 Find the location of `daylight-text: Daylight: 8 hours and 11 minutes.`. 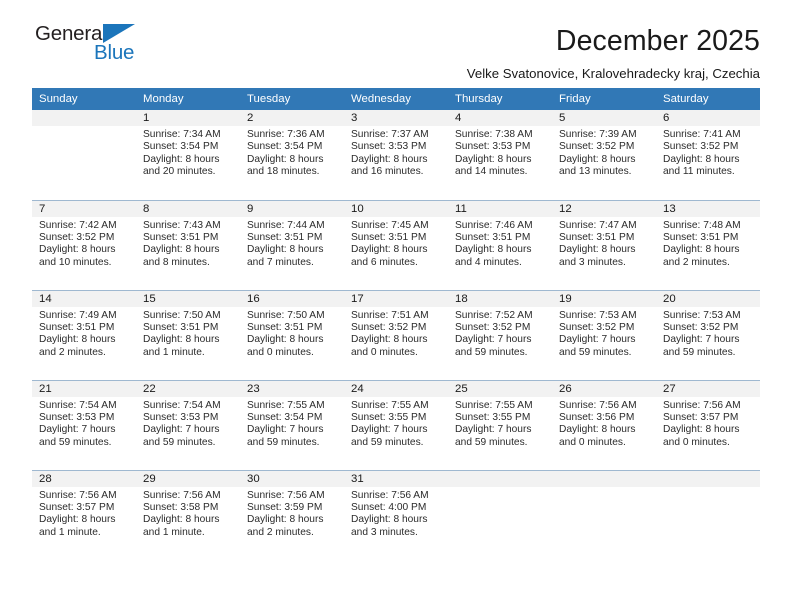

daylight-text: Daylight: 8 hours and 11 minutes. is located at coordinates (701, 165).